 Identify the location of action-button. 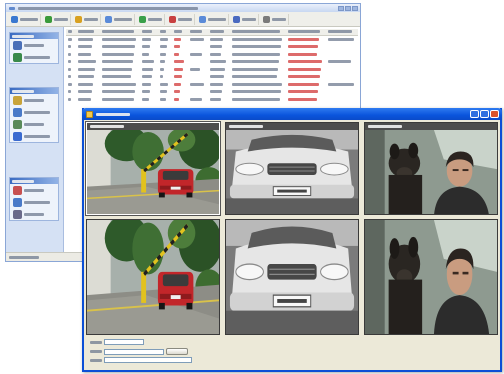
(177, 351).